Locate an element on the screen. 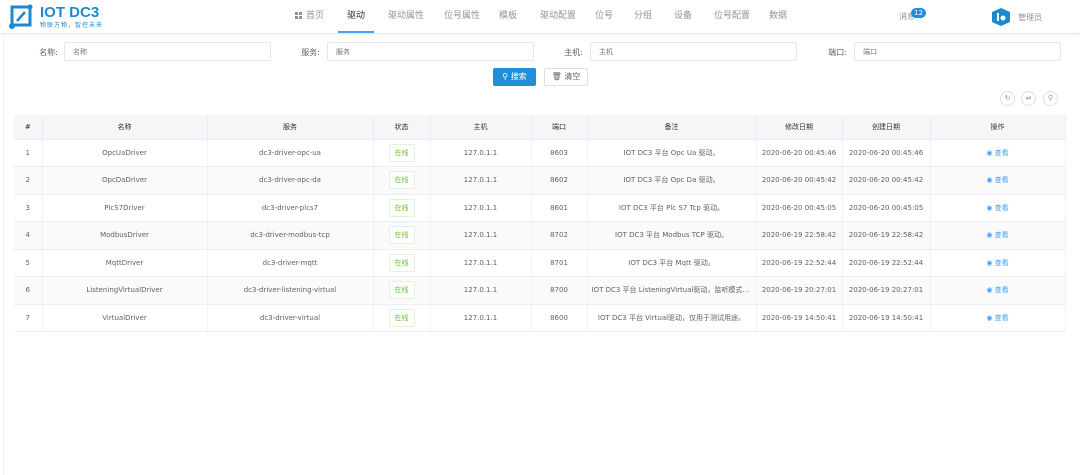 The image size is (1080, 475). nav-item-4: 模板 is located at coordinates (508, 16).